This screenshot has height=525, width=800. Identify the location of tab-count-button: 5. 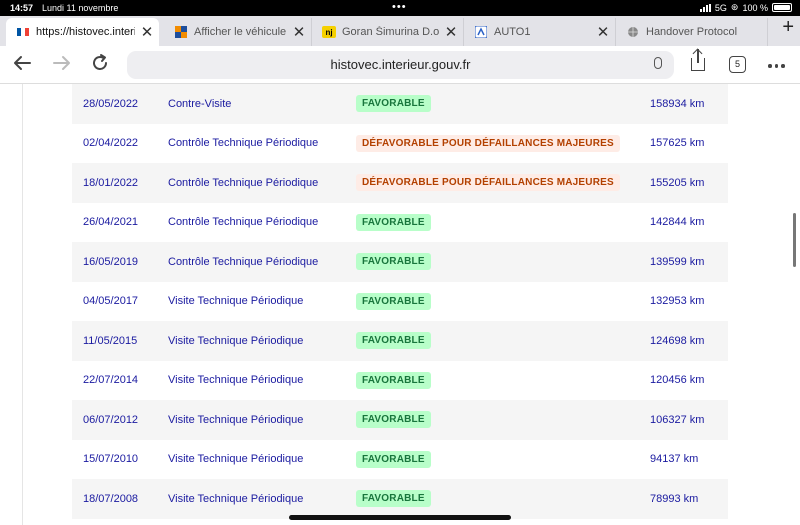
(737, 64).